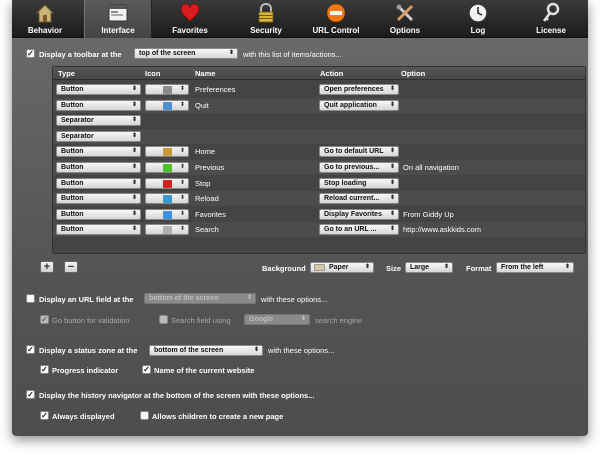 The height and width of the screenshot is (472, 600). What do you see at coordinates (551, 19) in the screenshot?
I see `tab-license: License` at bounding box center [551, 19].